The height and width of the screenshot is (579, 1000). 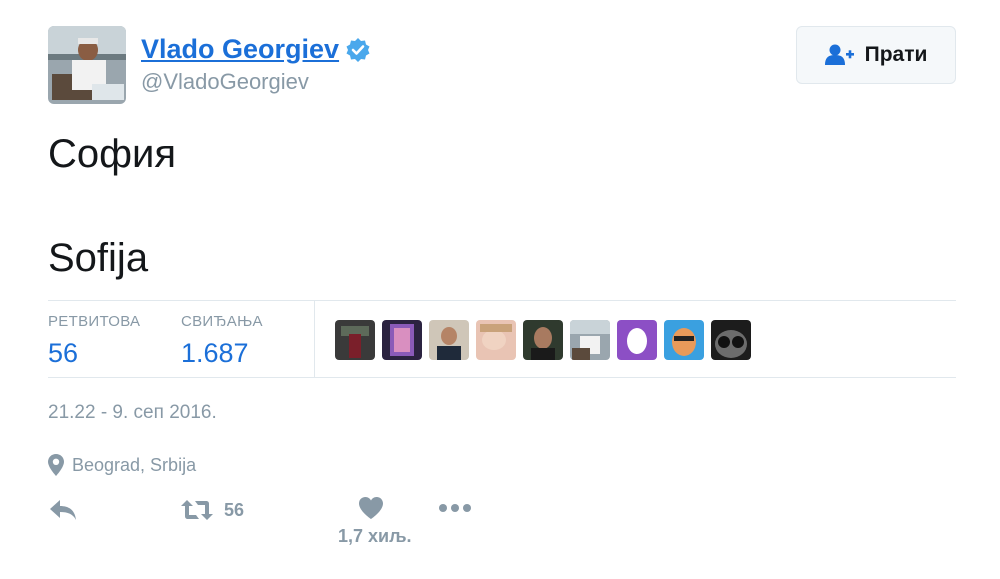 I want to click on more-dots-icon, so click(x=455, y=508).